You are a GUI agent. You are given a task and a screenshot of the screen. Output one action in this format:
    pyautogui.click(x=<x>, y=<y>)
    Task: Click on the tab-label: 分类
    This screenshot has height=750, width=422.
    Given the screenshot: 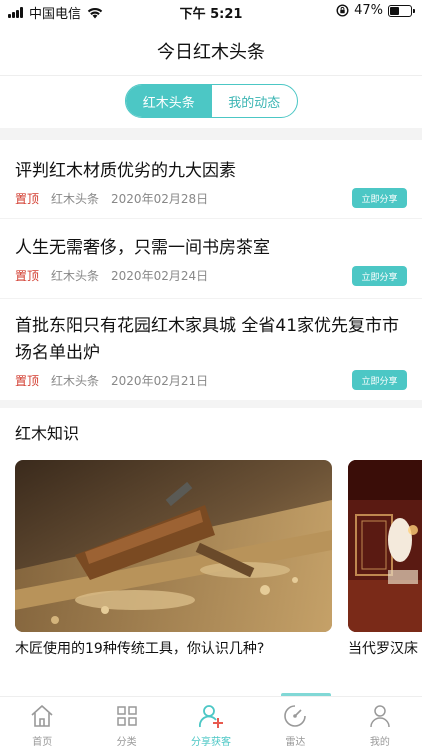 What is the action you would take?
    pyautogui.click(x=126, y=742)
    